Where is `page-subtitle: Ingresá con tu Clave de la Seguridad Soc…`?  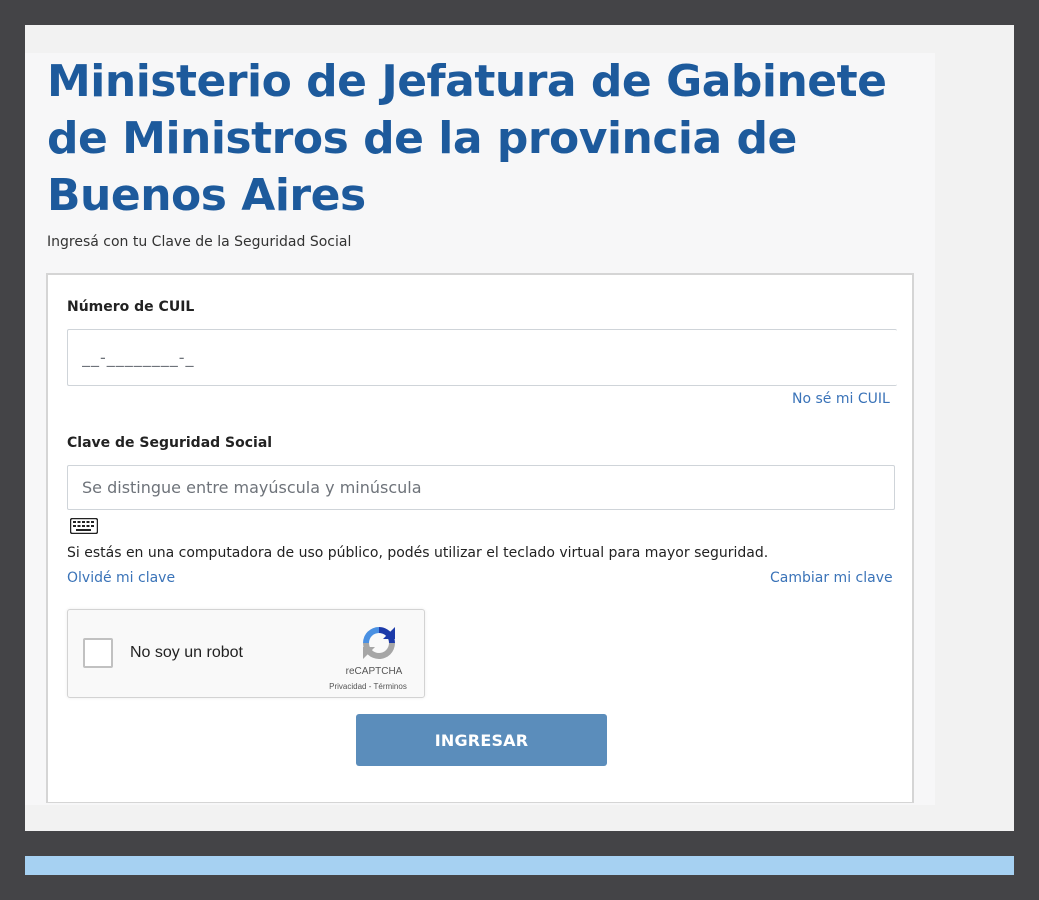 page-subtitle: Ingresá con tu Clave de la Seguridad Soc… is located at coordinates (199, 242).